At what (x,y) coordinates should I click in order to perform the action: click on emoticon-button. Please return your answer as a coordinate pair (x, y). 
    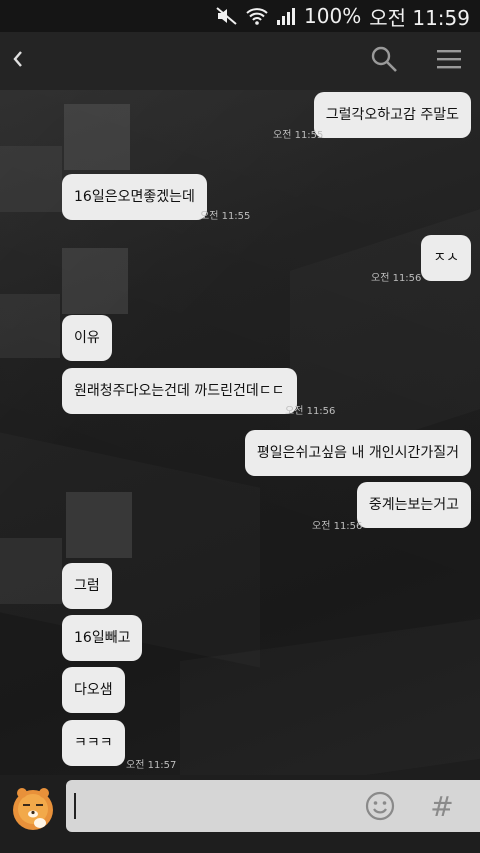
    Looking at the image, I should click on (380, 806).